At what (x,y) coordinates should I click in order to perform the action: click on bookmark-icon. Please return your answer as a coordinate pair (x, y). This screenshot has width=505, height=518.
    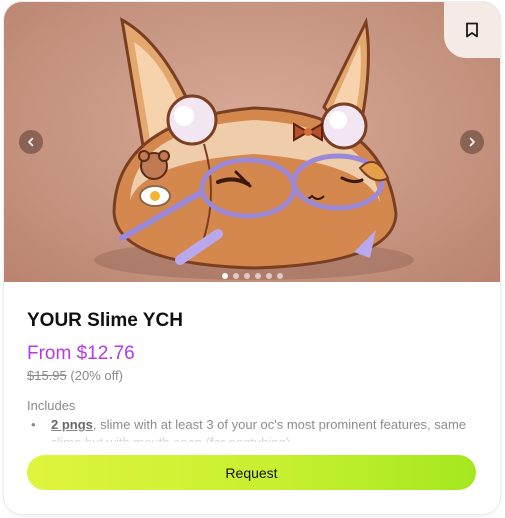
    Looking at the image, I should click on (472, 30).